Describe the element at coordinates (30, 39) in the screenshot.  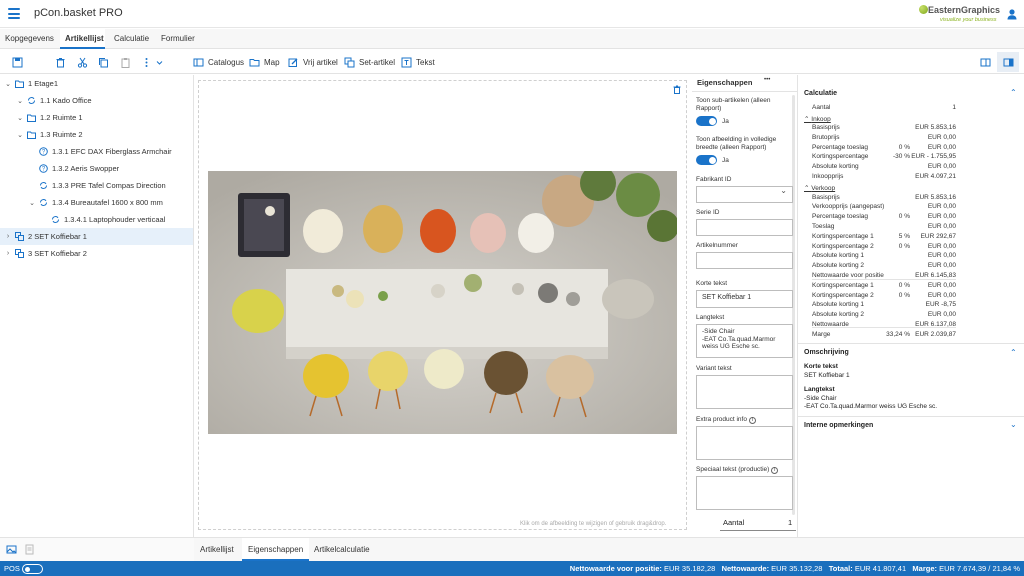
I see `tab-kopgegevens: Kopgegevens` at that location.